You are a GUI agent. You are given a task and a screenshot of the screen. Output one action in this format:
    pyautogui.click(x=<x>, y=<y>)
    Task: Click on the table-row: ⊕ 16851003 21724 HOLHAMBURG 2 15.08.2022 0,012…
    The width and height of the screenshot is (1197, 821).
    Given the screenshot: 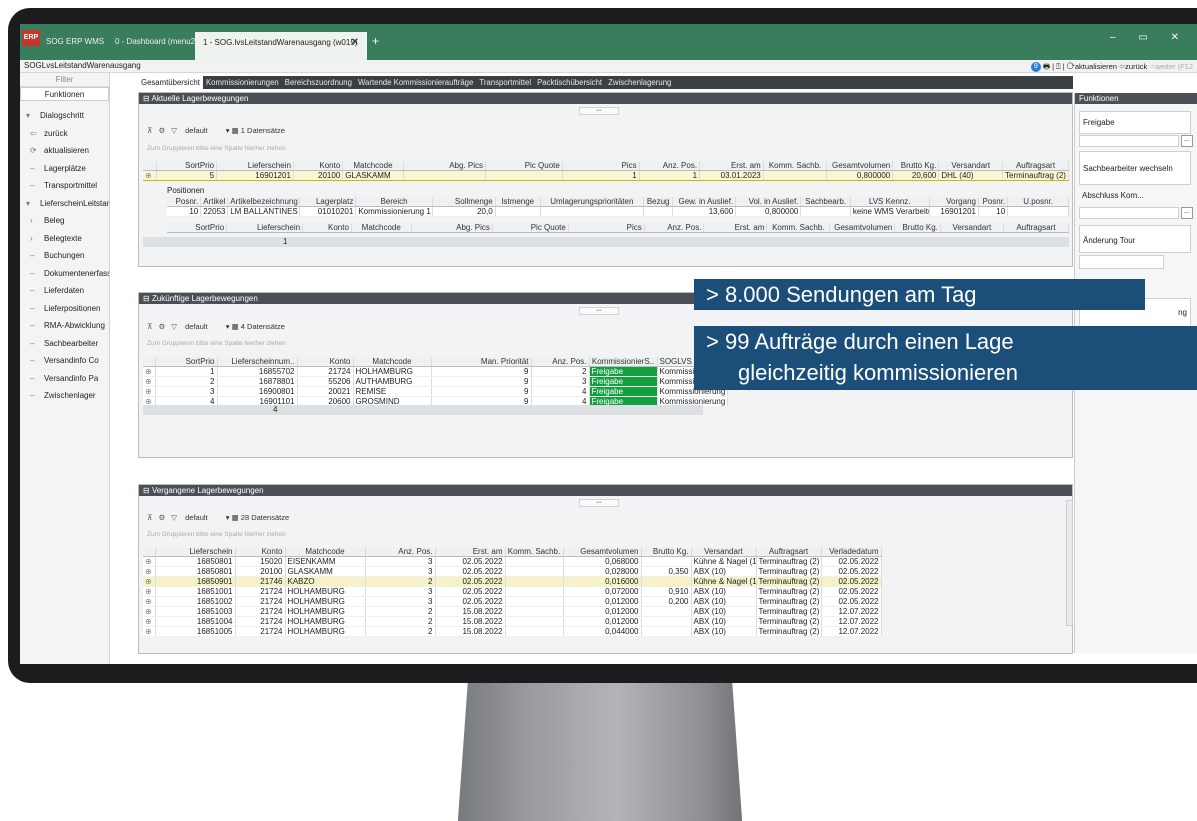 What is the action you would take?
    pyautogui.click(x=512, y=611)
    